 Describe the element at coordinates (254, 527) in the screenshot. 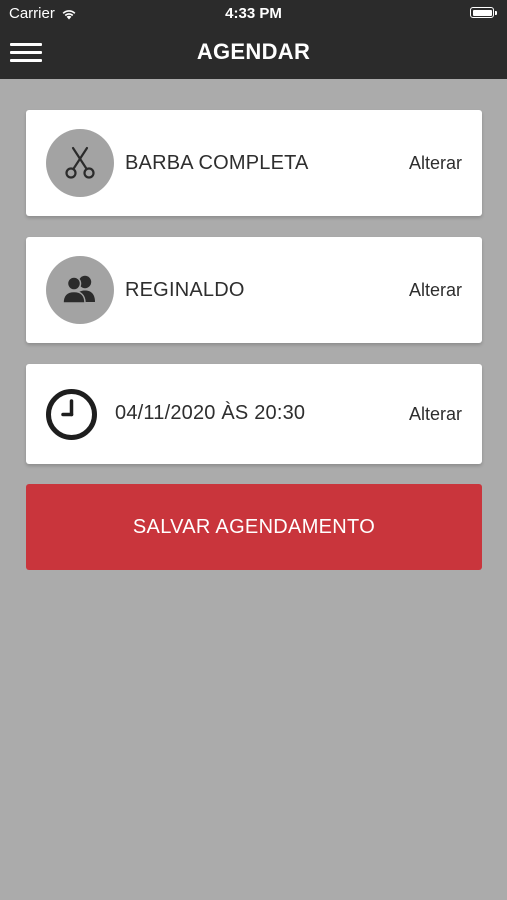

I see `save-appointment-button: SALVAR AGENDAMENTO` at that location.